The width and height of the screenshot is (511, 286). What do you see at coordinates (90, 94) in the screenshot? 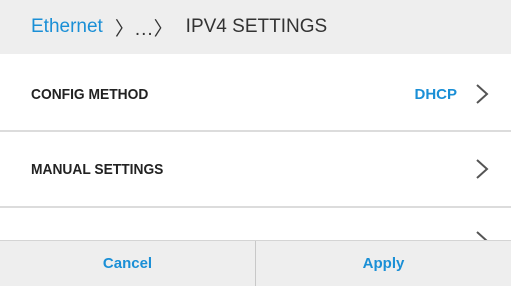
I see `config-method-label: CONFIG METHOD` at bounding box center [90, 94].